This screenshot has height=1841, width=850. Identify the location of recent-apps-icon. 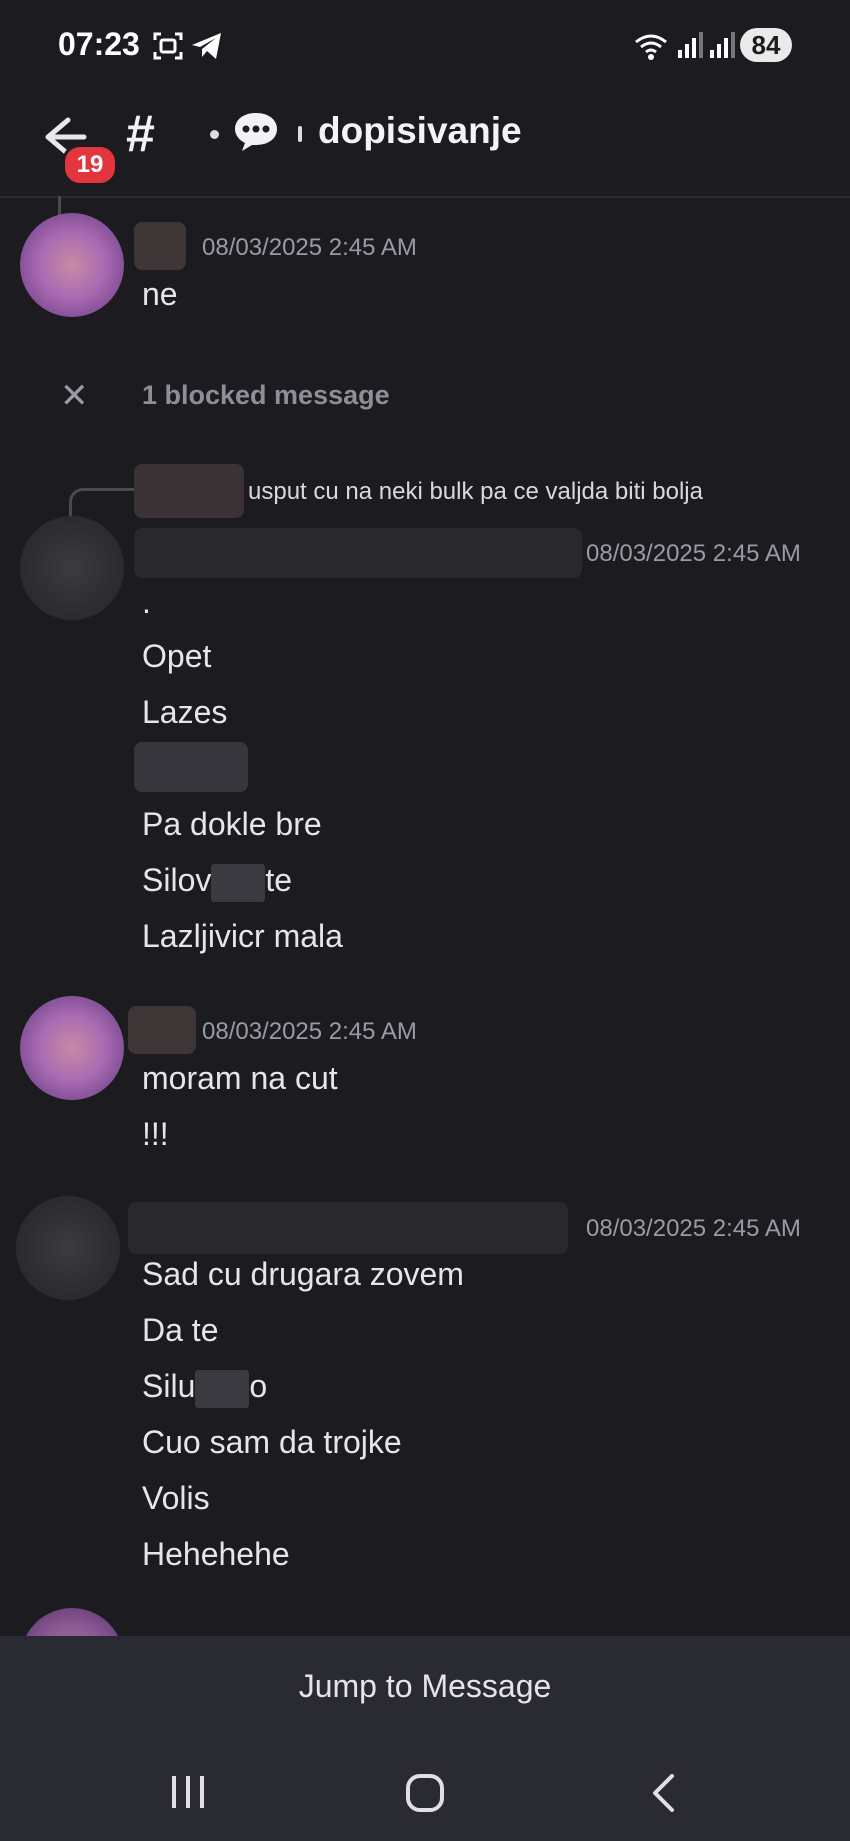
(188, 1792).